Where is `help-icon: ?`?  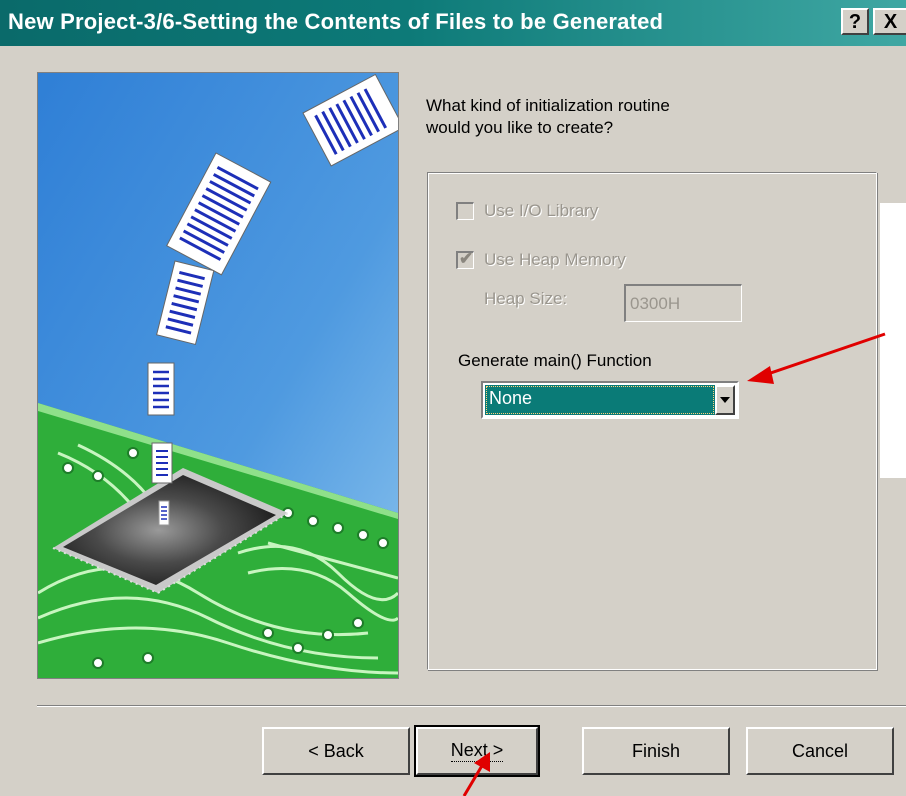
help-icon: ? is located at coordinates (855, 21).